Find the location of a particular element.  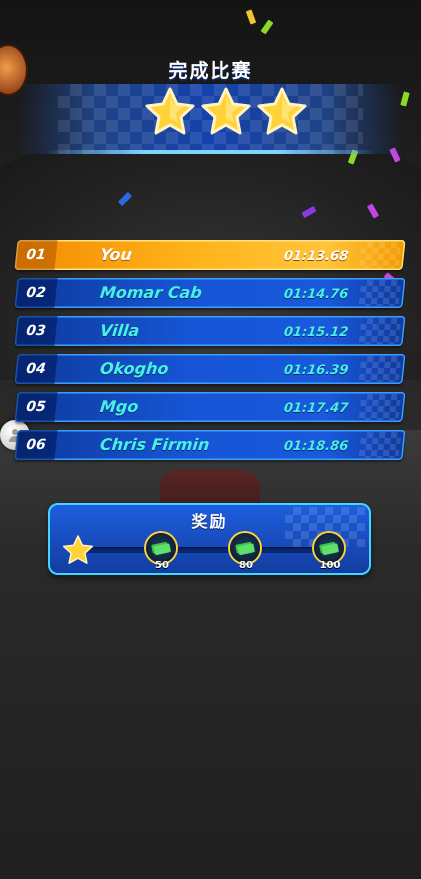

result-rank: 04 is located at coordinates (36, 369).